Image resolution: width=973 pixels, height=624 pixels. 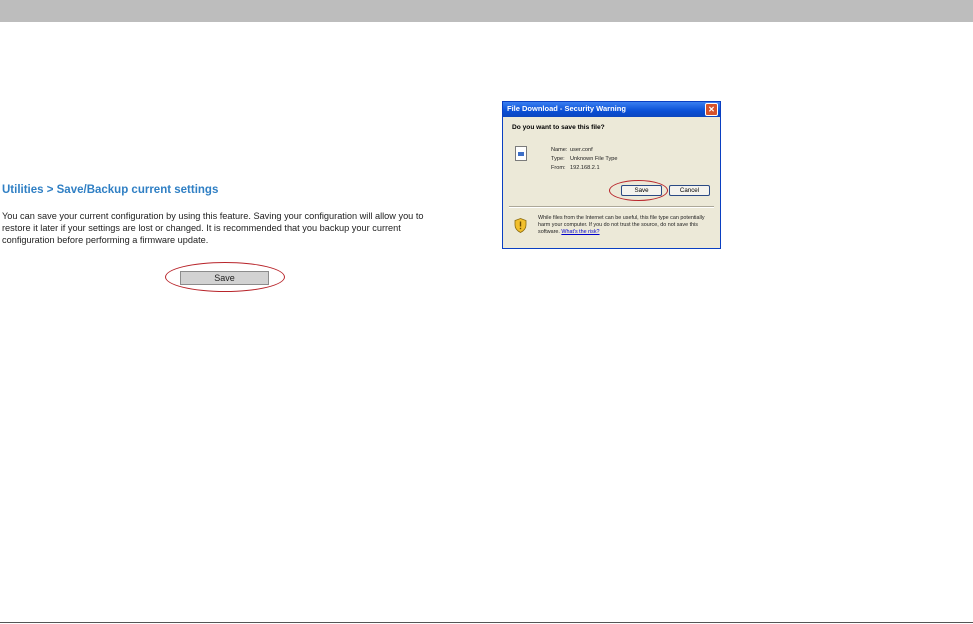 What do you see at coordinates (486, 11) in the screenshot?
I see `top-bar` at bounding box center [486, 11].